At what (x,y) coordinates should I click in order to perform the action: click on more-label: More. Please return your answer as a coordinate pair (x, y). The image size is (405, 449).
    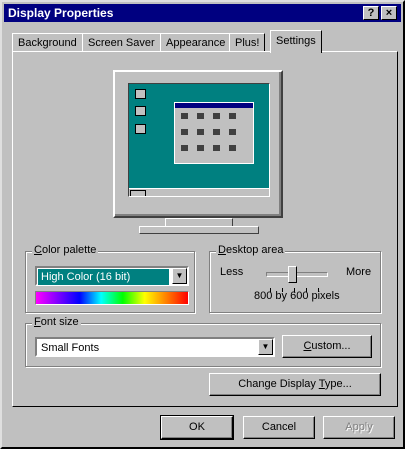
    Looking at the image, I should click on (359, 272).